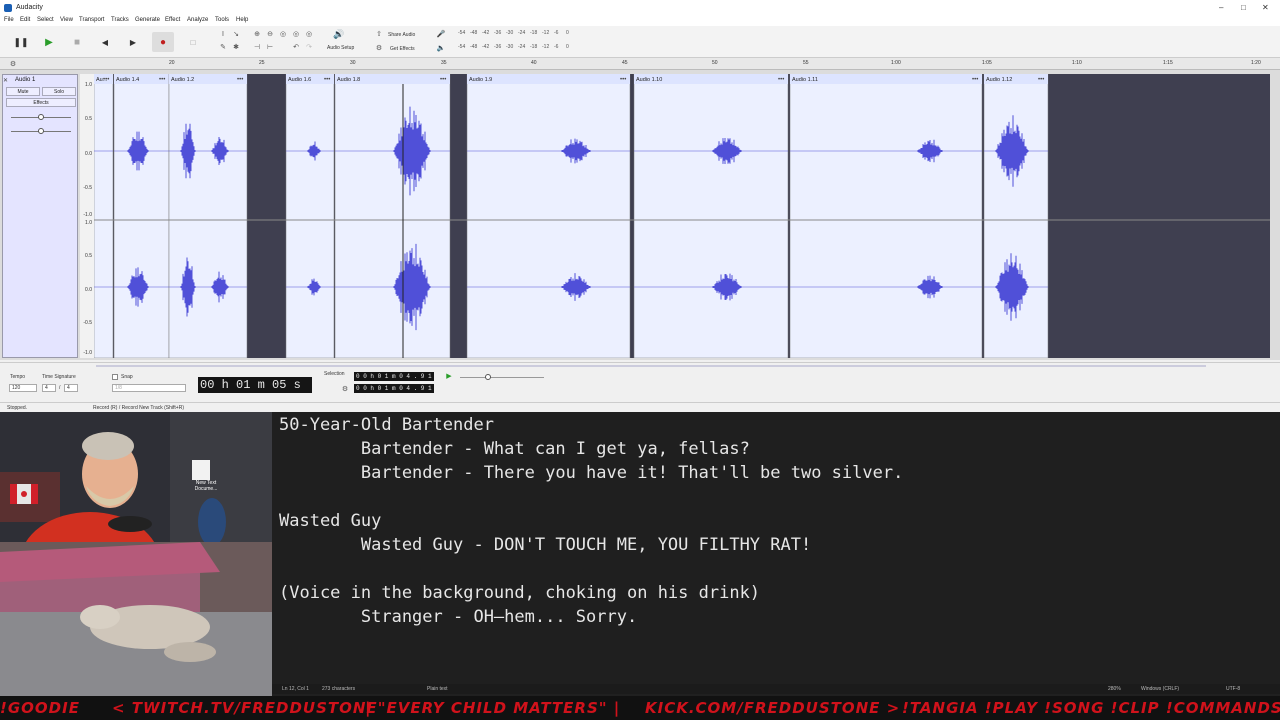 Image resolution: width=1280 pixels, height=720 pixels. What do you see at coordinates (255, 385) in the screenshot?
I see `time-display: 00 h 01 m 05 s` at bounding box center [255, 385].